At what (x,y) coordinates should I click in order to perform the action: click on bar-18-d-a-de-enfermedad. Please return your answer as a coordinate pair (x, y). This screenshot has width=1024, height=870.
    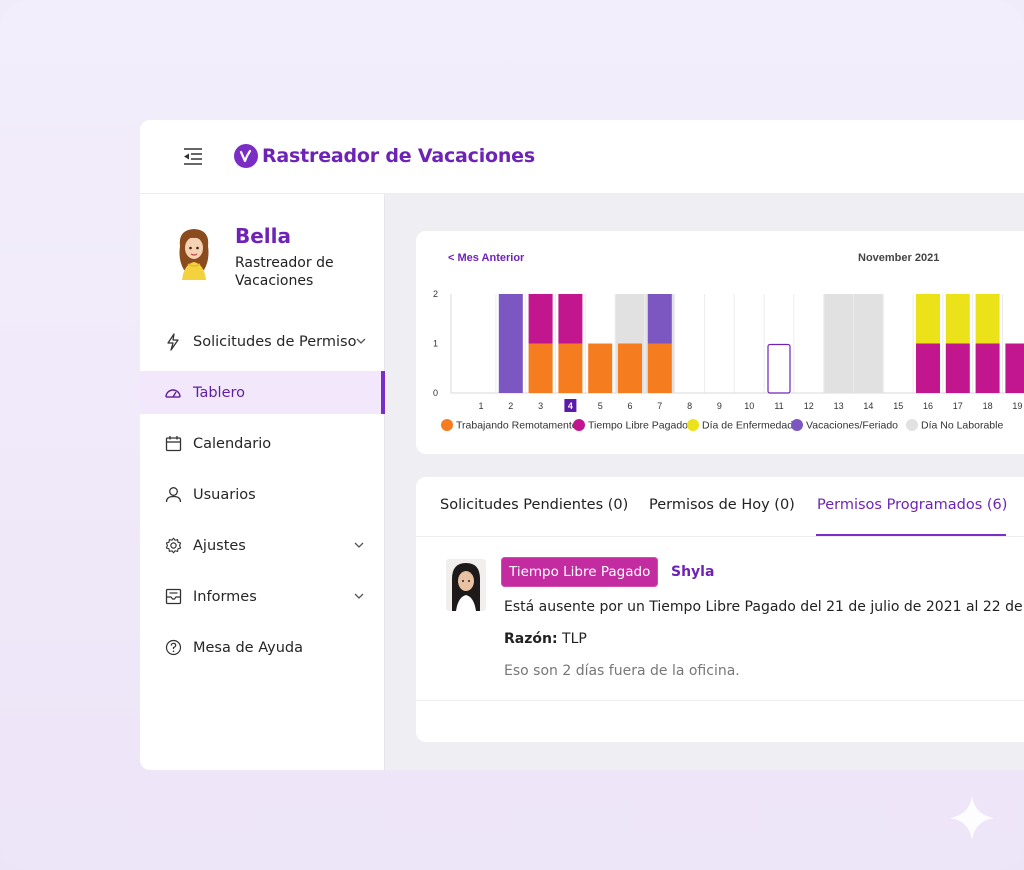
    Looking at the image, I should click on (987, 319).